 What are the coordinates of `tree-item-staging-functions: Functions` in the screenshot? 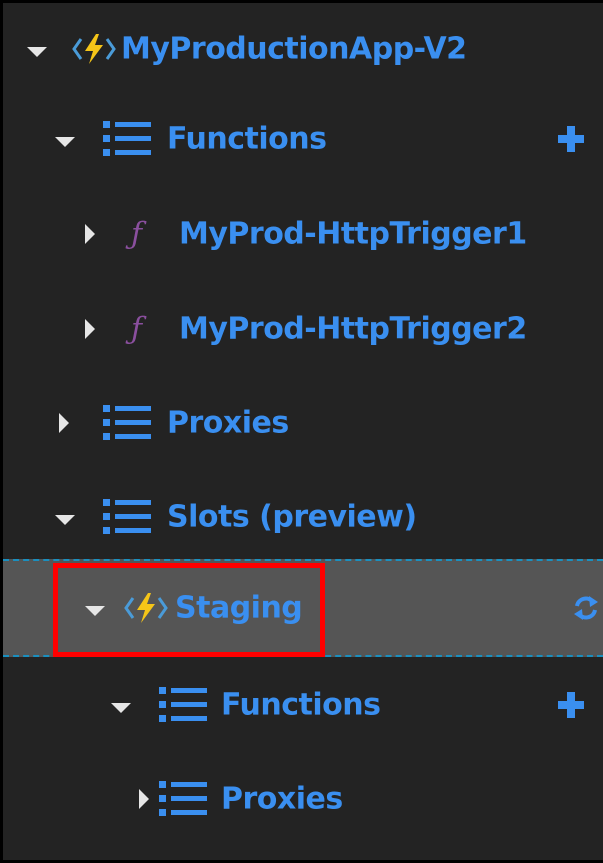 It's located at (303, 705).